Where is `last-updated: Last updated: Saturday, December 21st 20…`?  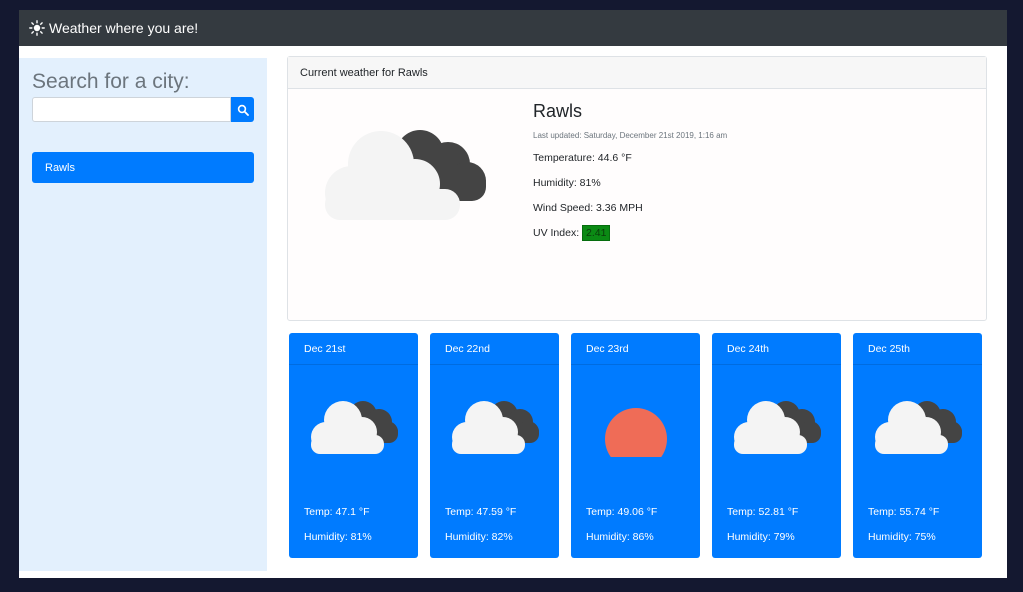
last-updated: Last updated: Saturday, December 21st 20… is located at coordinates (630, 135).